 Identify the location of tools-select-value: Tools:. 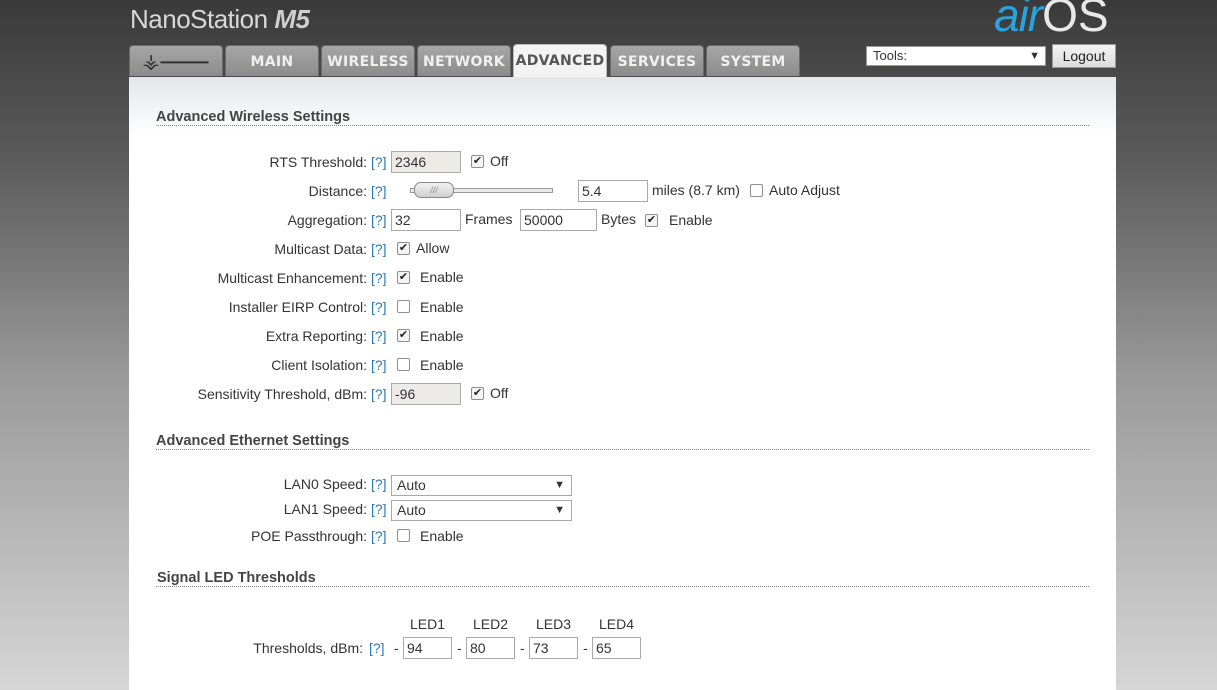
(890, 55).